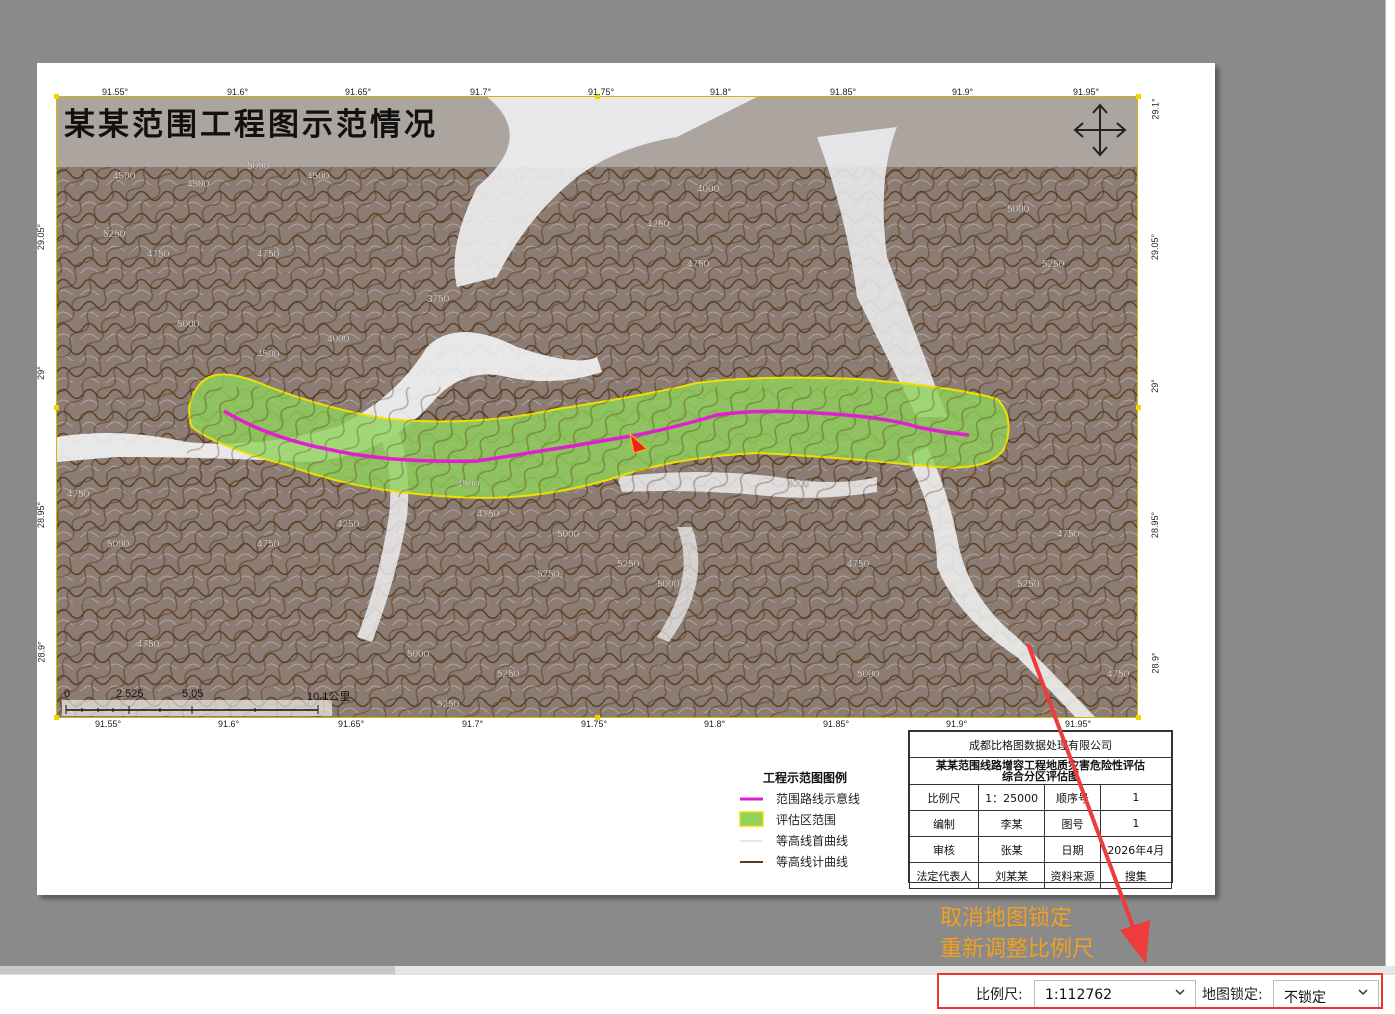 This screenshot has height=1014, width=1395. I want to click on scalebar-tick: 5.05, so click(193, 694).